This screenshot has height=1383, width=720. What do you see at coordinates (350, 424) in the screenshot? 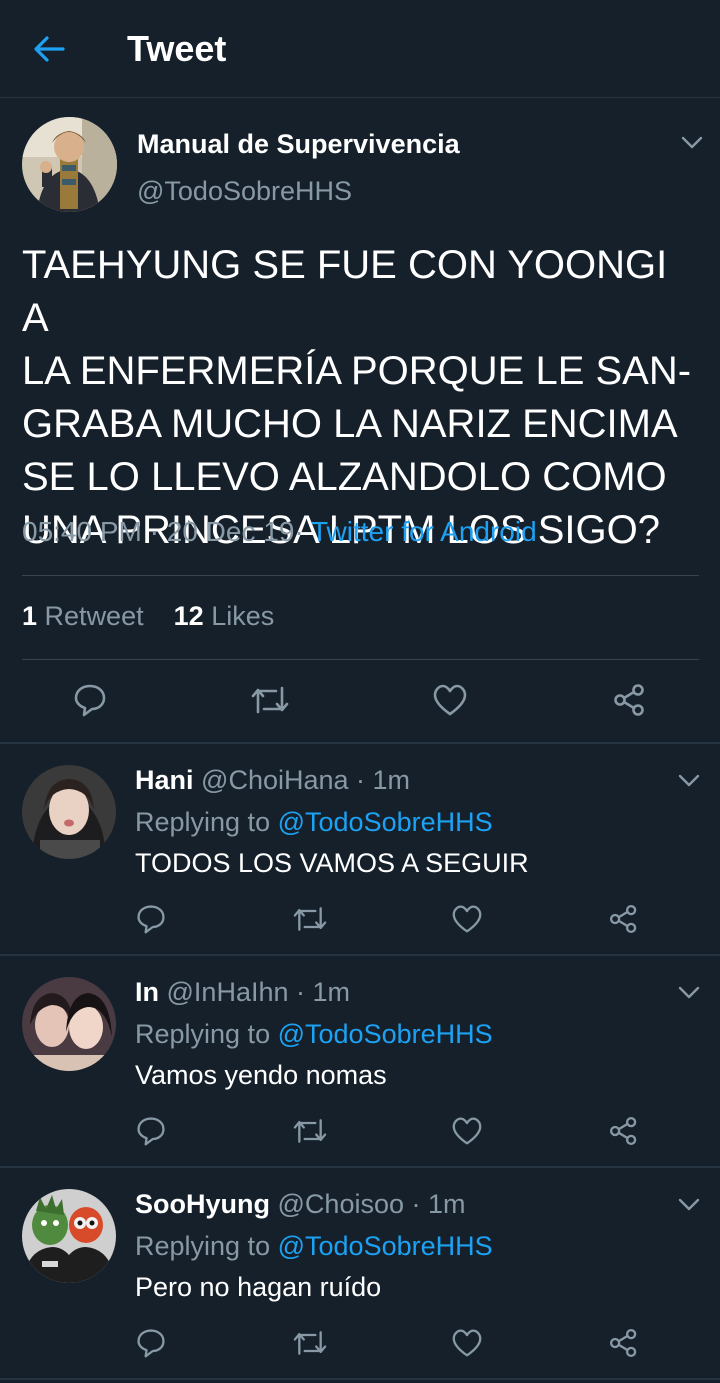
I see `tweet-text-line: GRABA MUCHO LA NARIZ ENCIMA` at bounding box center [350, 424].